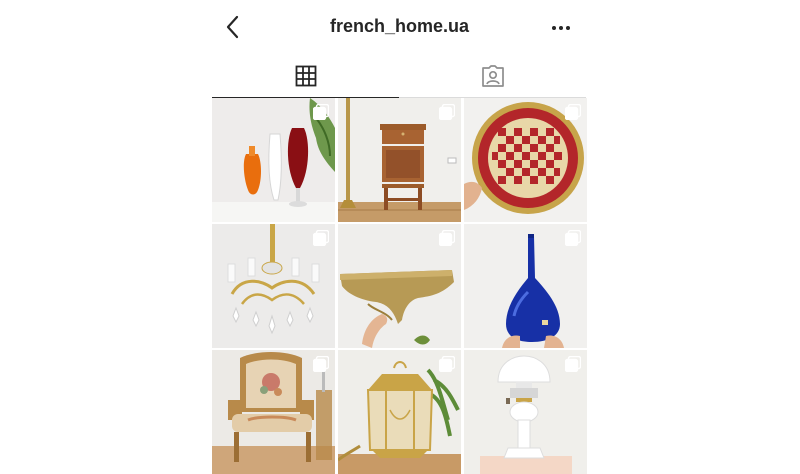 The height and width of the screenshot is (474, 800). Describe the element at coordinates (525, 160) in the screenshot. I see `post-tile-tray` at that location.